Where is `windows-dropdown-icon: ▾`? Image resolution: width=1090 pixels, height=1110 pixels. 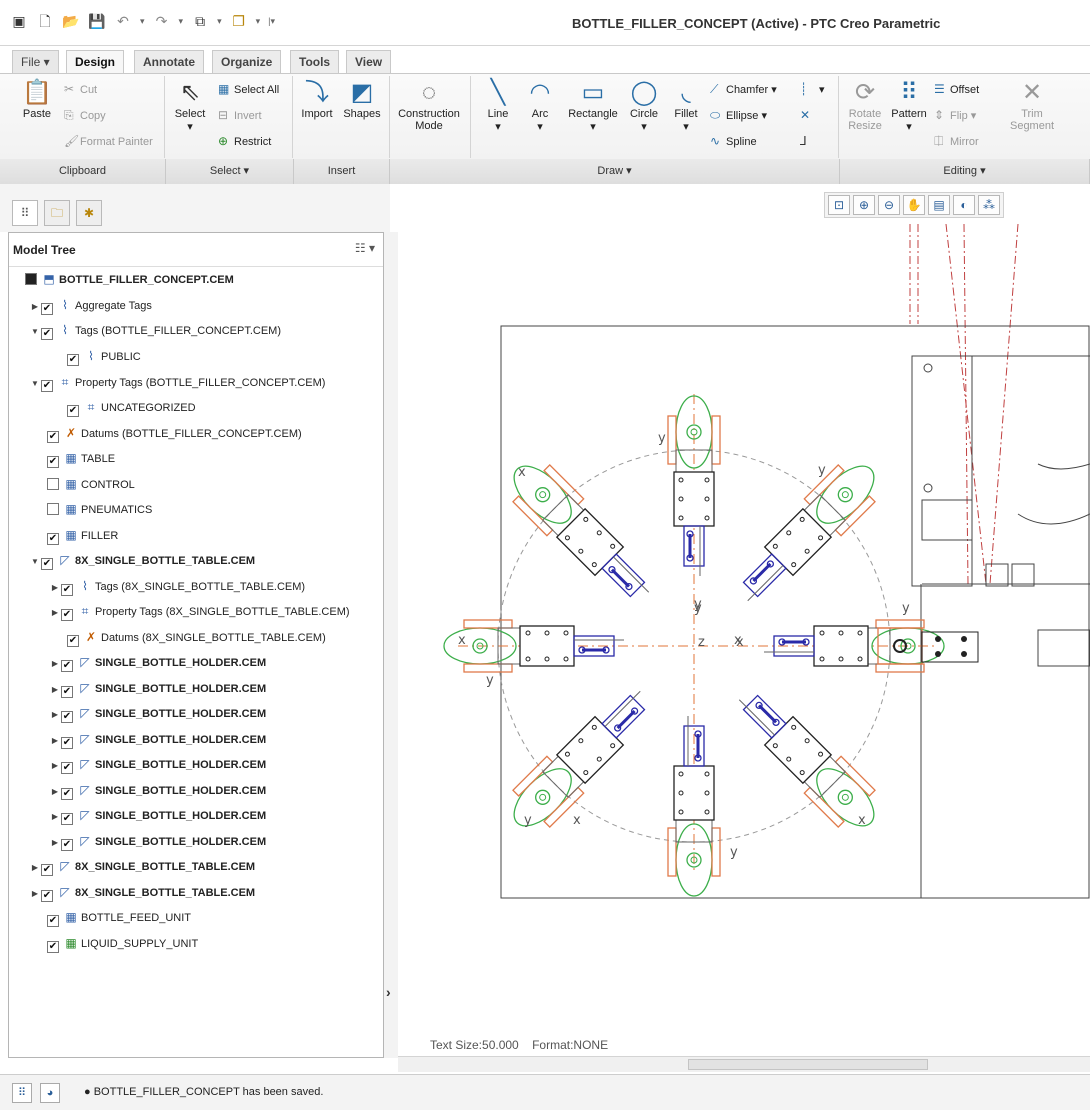 windows-dropdown-icon: ▾ is located at coordinates (258, 21).